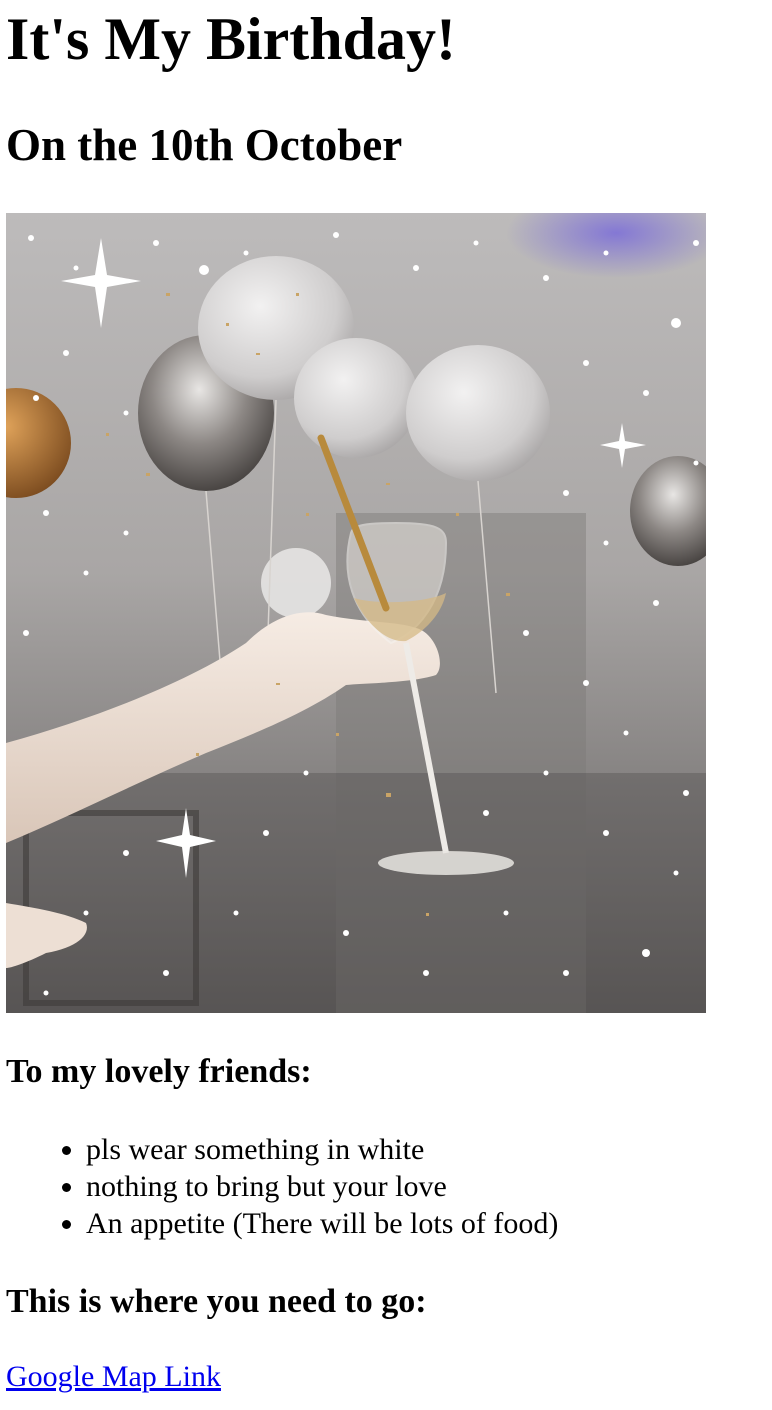 This screenshot has width=772, height=1410. Describe the element at coordinates (322, 1186) in the screenshot. I see `list-item: nothing to bring but your love` at that location.